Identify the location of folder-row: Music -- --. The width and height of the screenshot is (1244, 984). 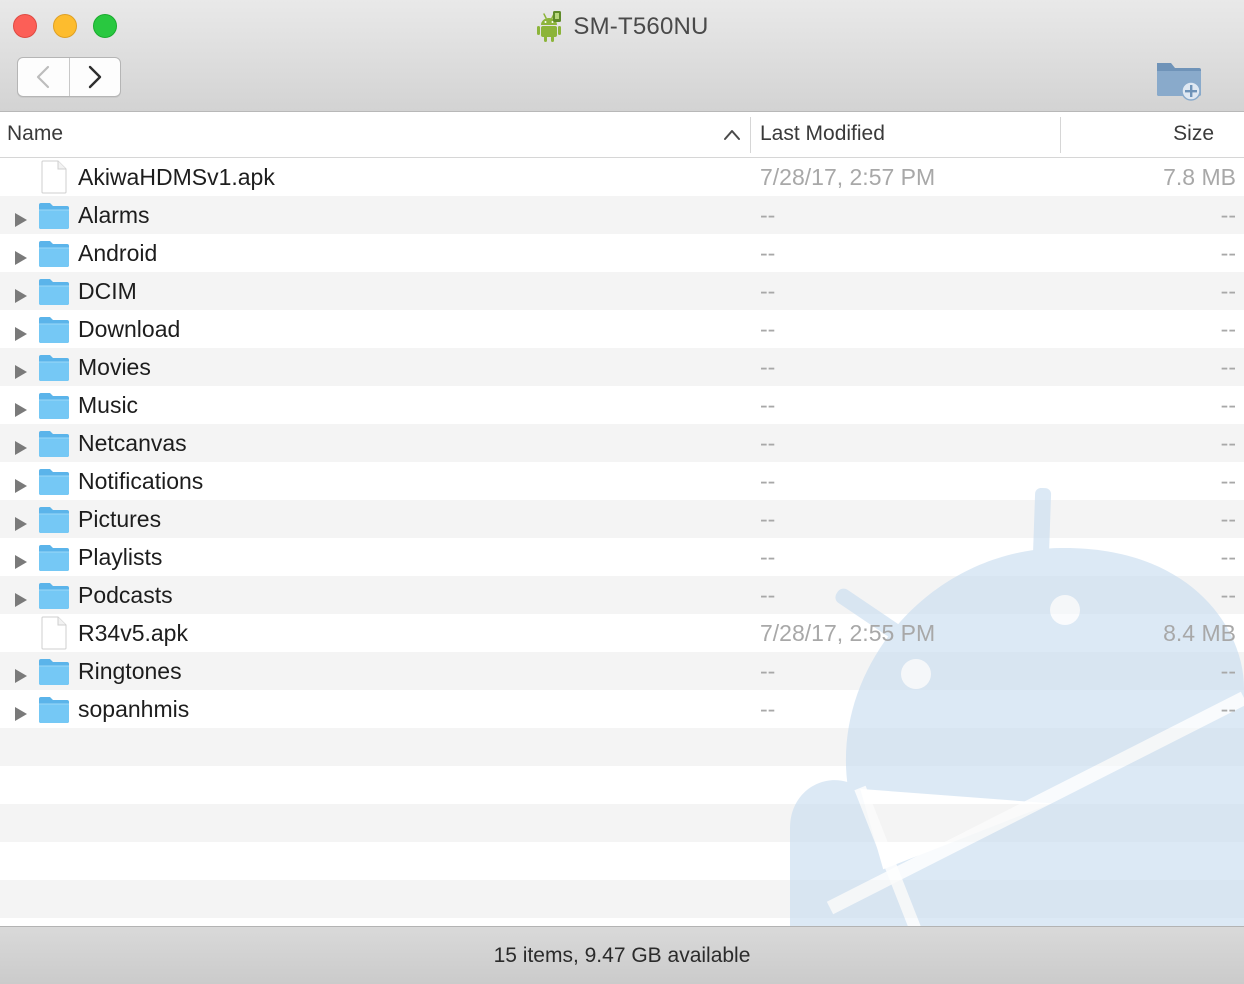
(622, 405).